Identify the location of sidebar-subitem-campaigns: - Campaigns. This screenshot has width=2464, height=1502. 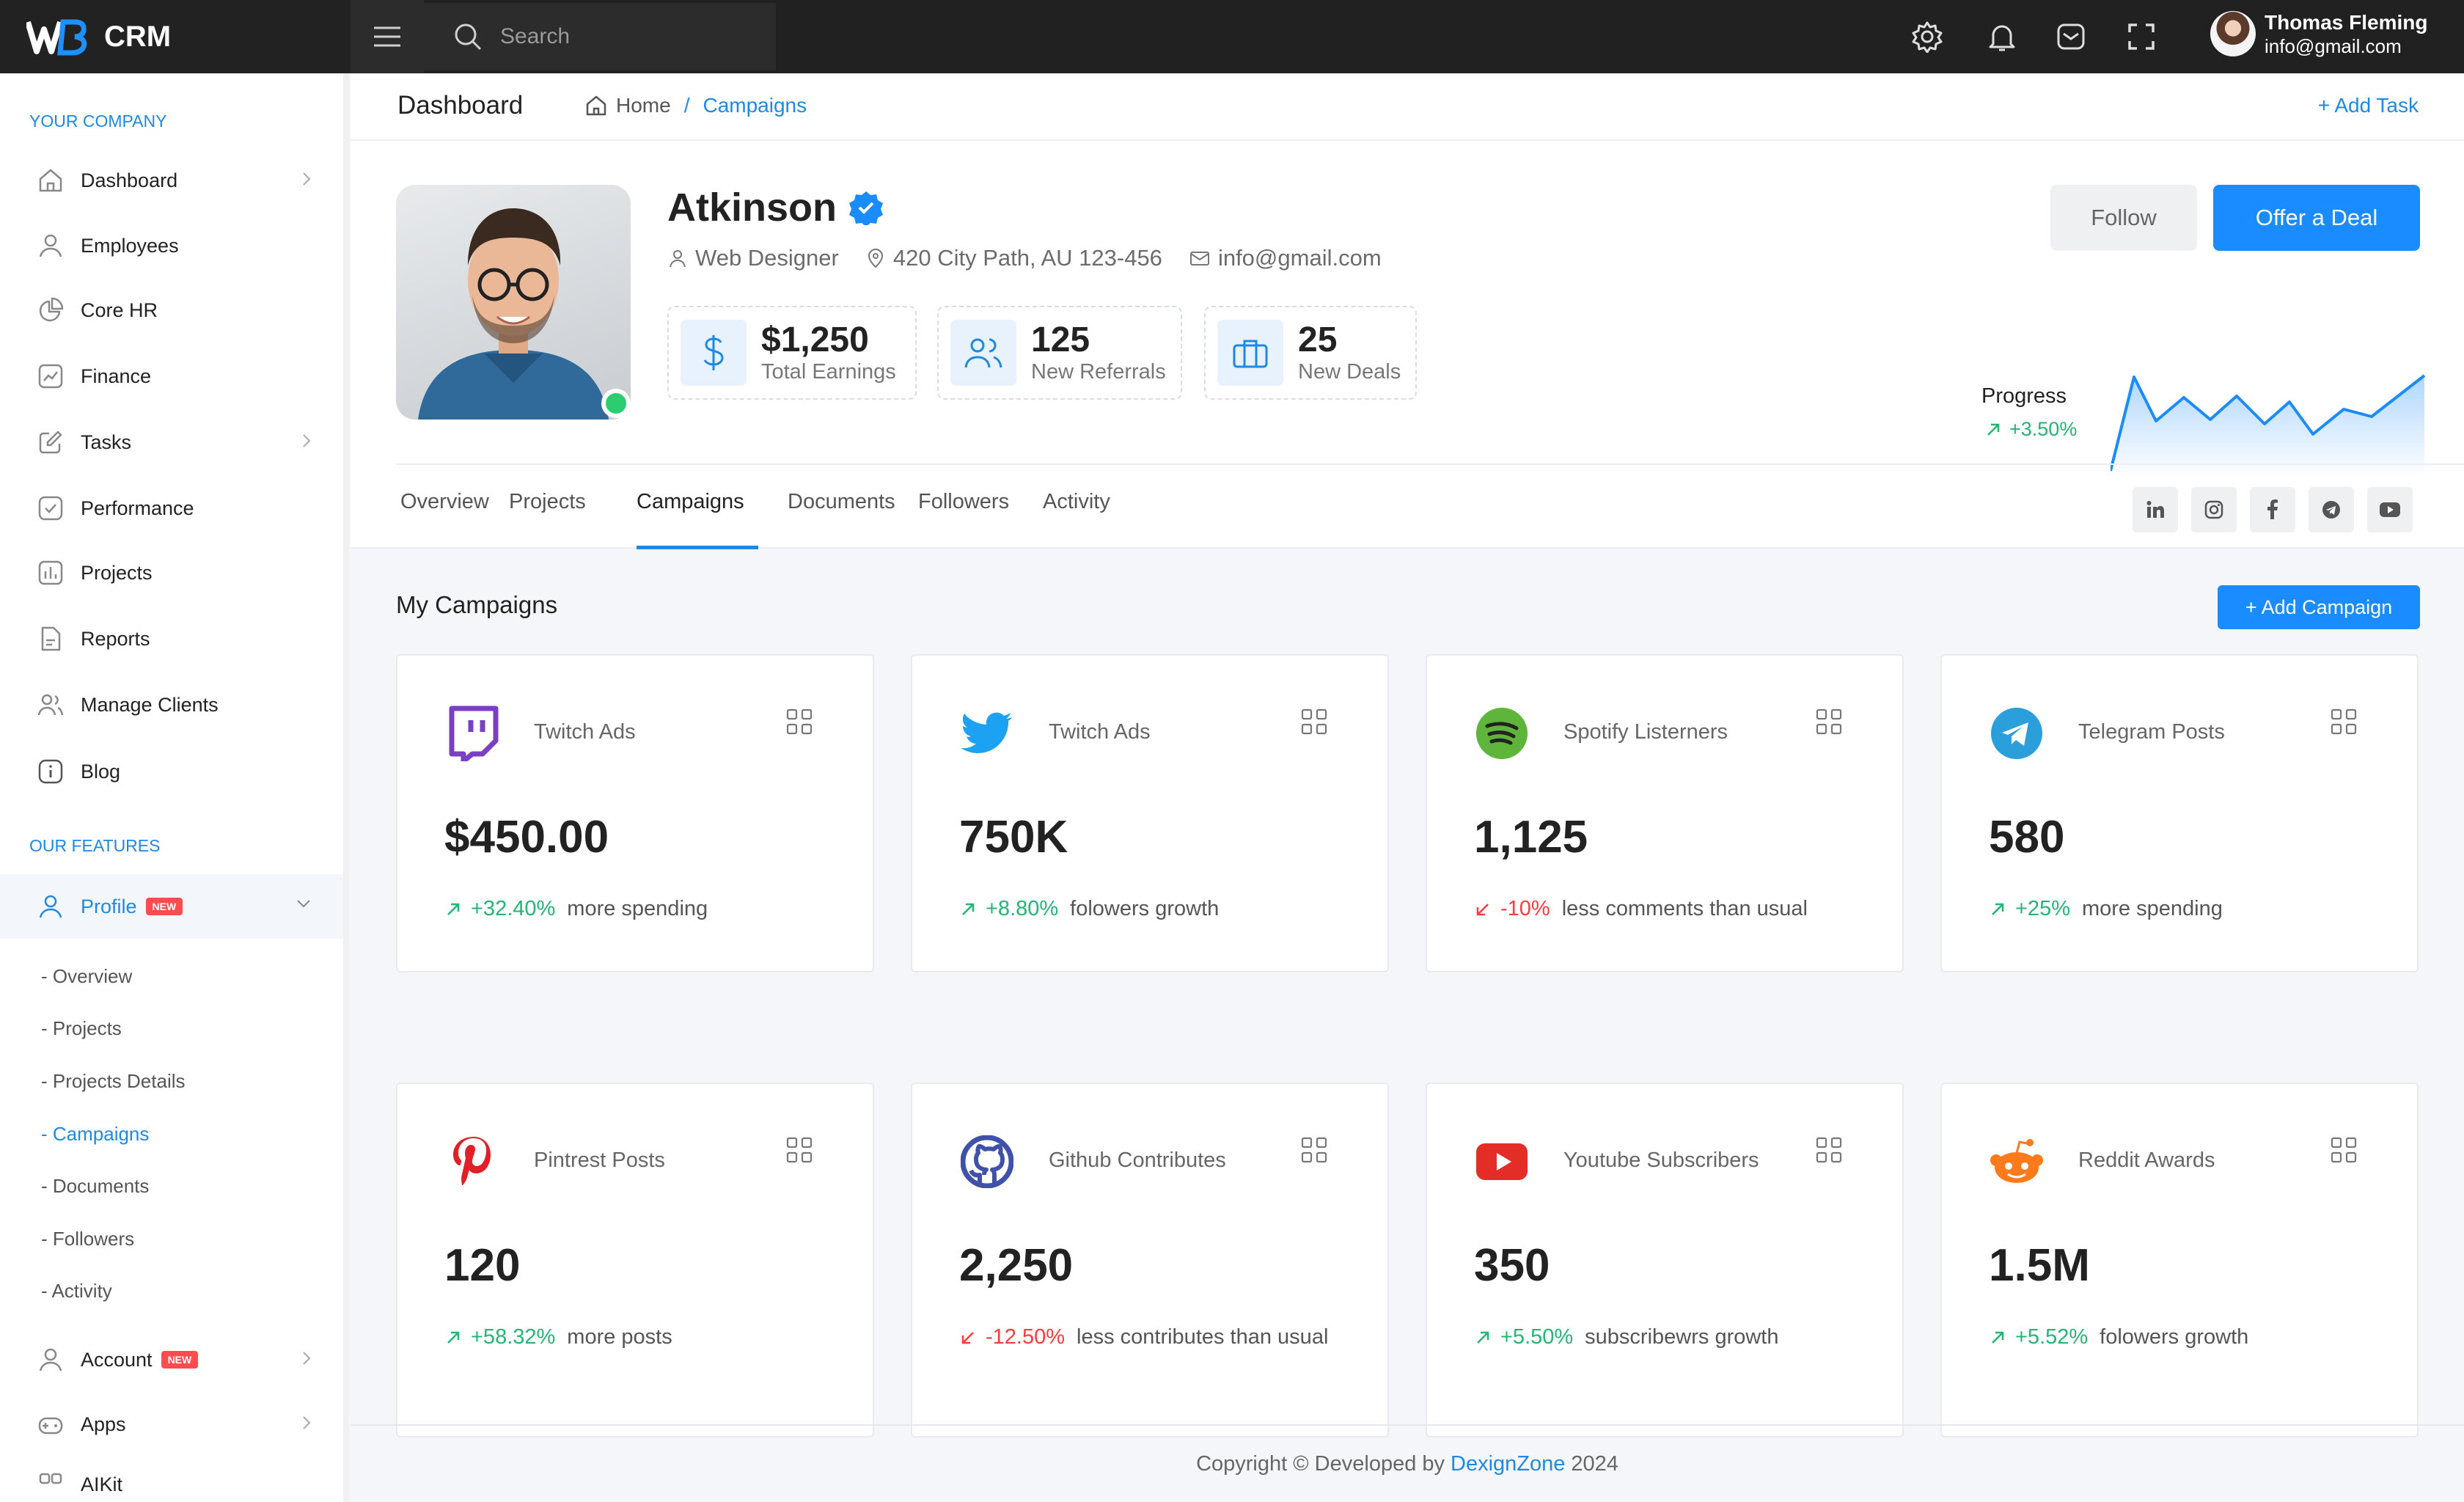
(95, 1134).